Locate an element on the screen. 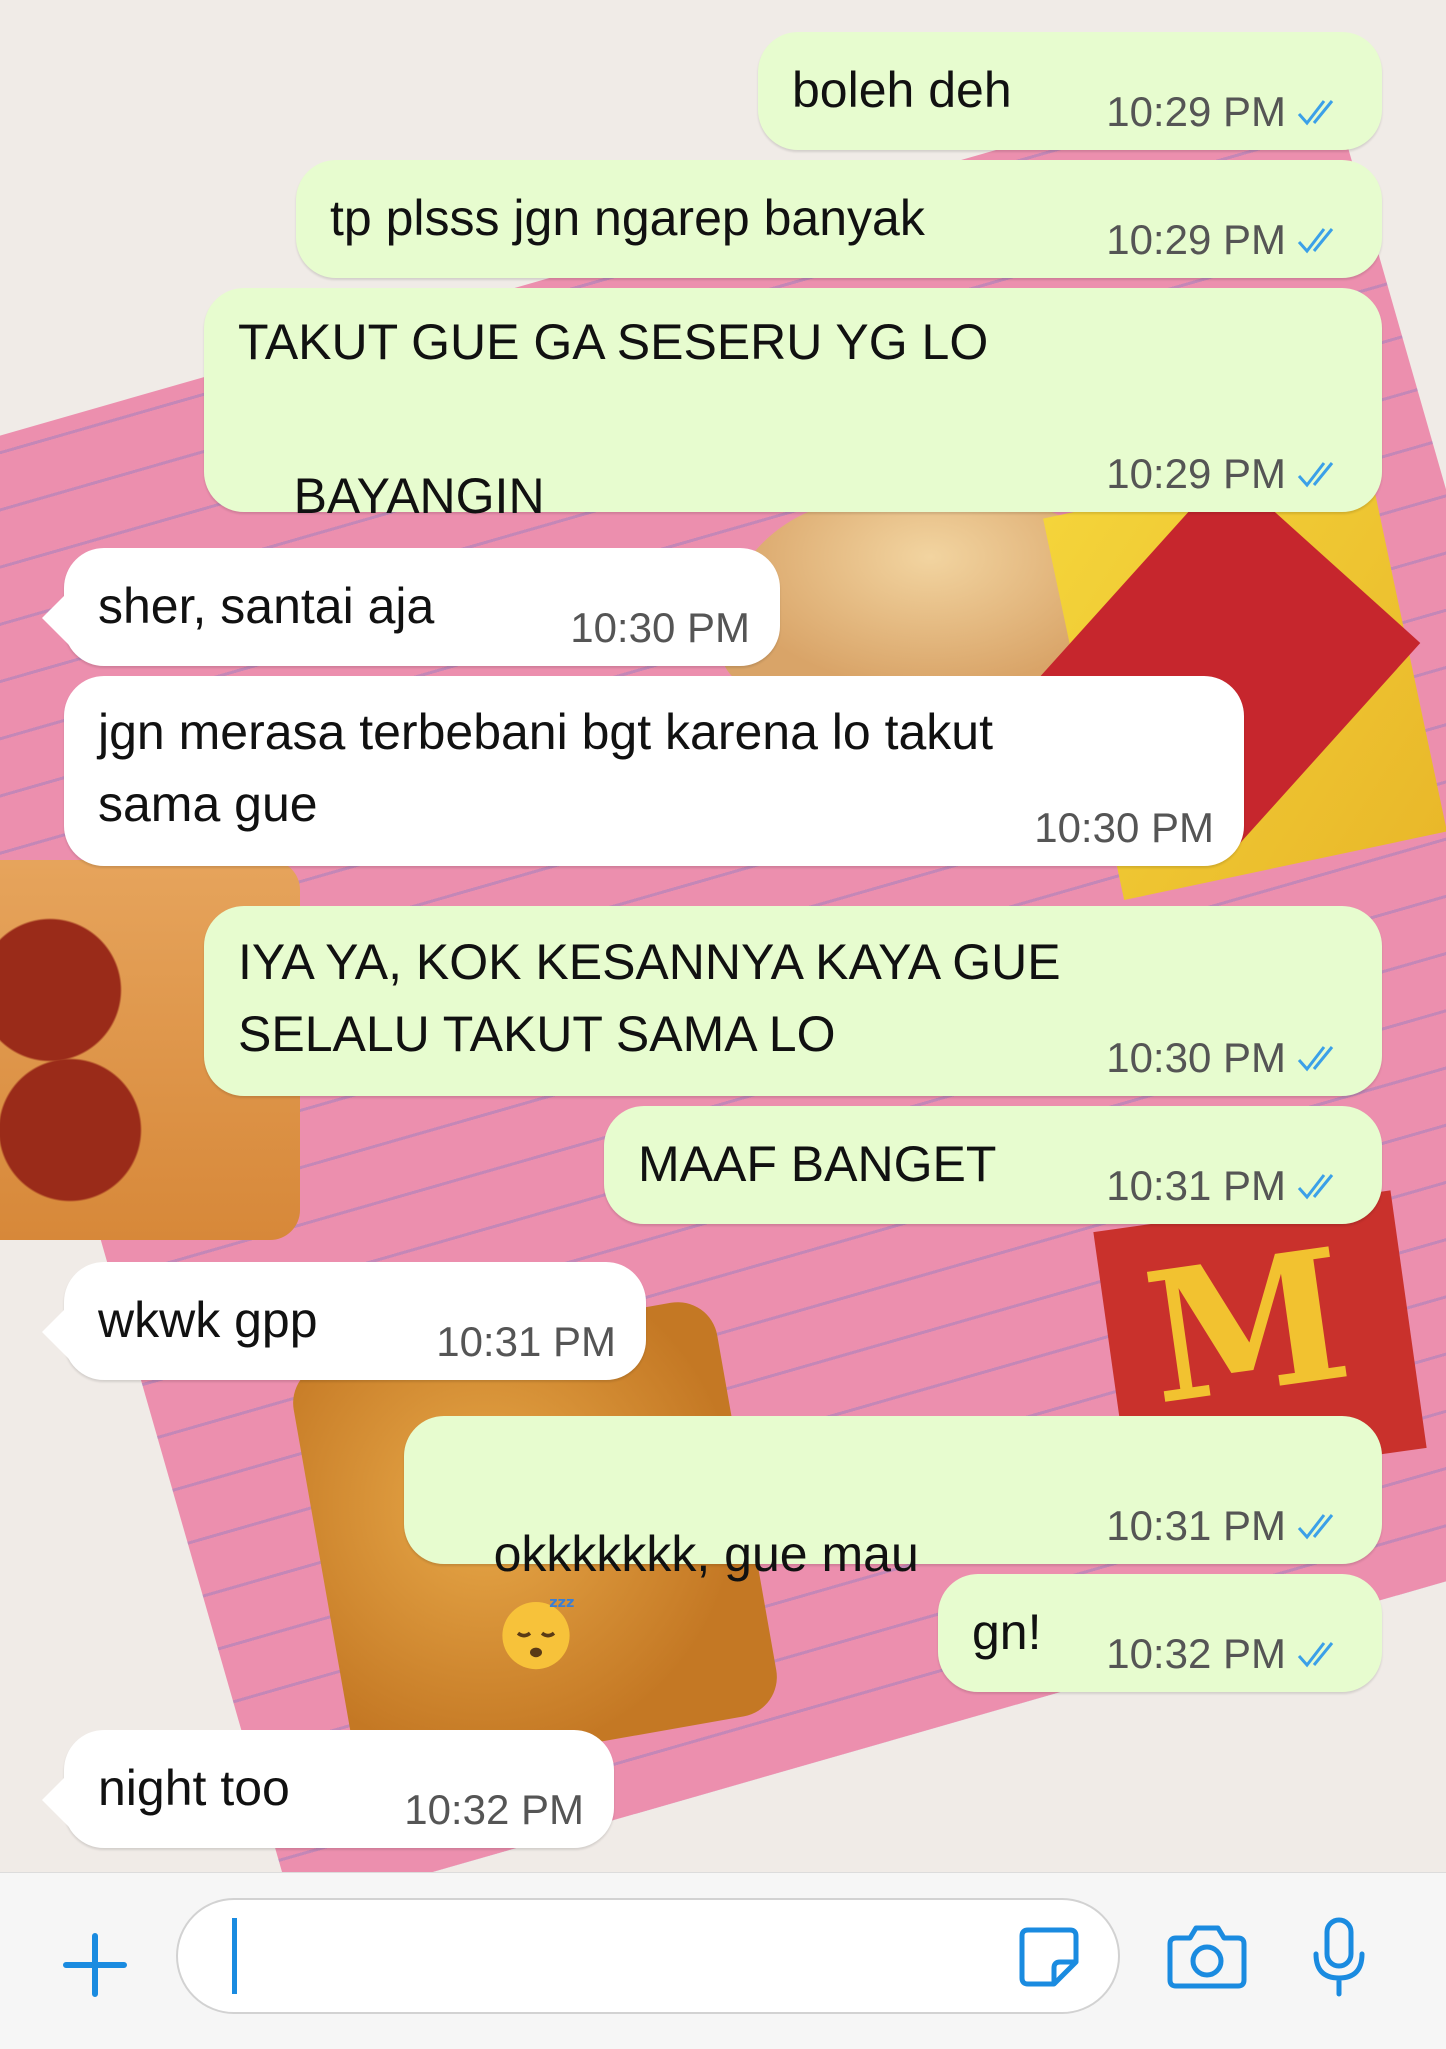 The height and width of the screenshot is (2049, 1446). message-text: jgn merasa terbebani bgt karena lo takut is located at coordinates (545, 732).